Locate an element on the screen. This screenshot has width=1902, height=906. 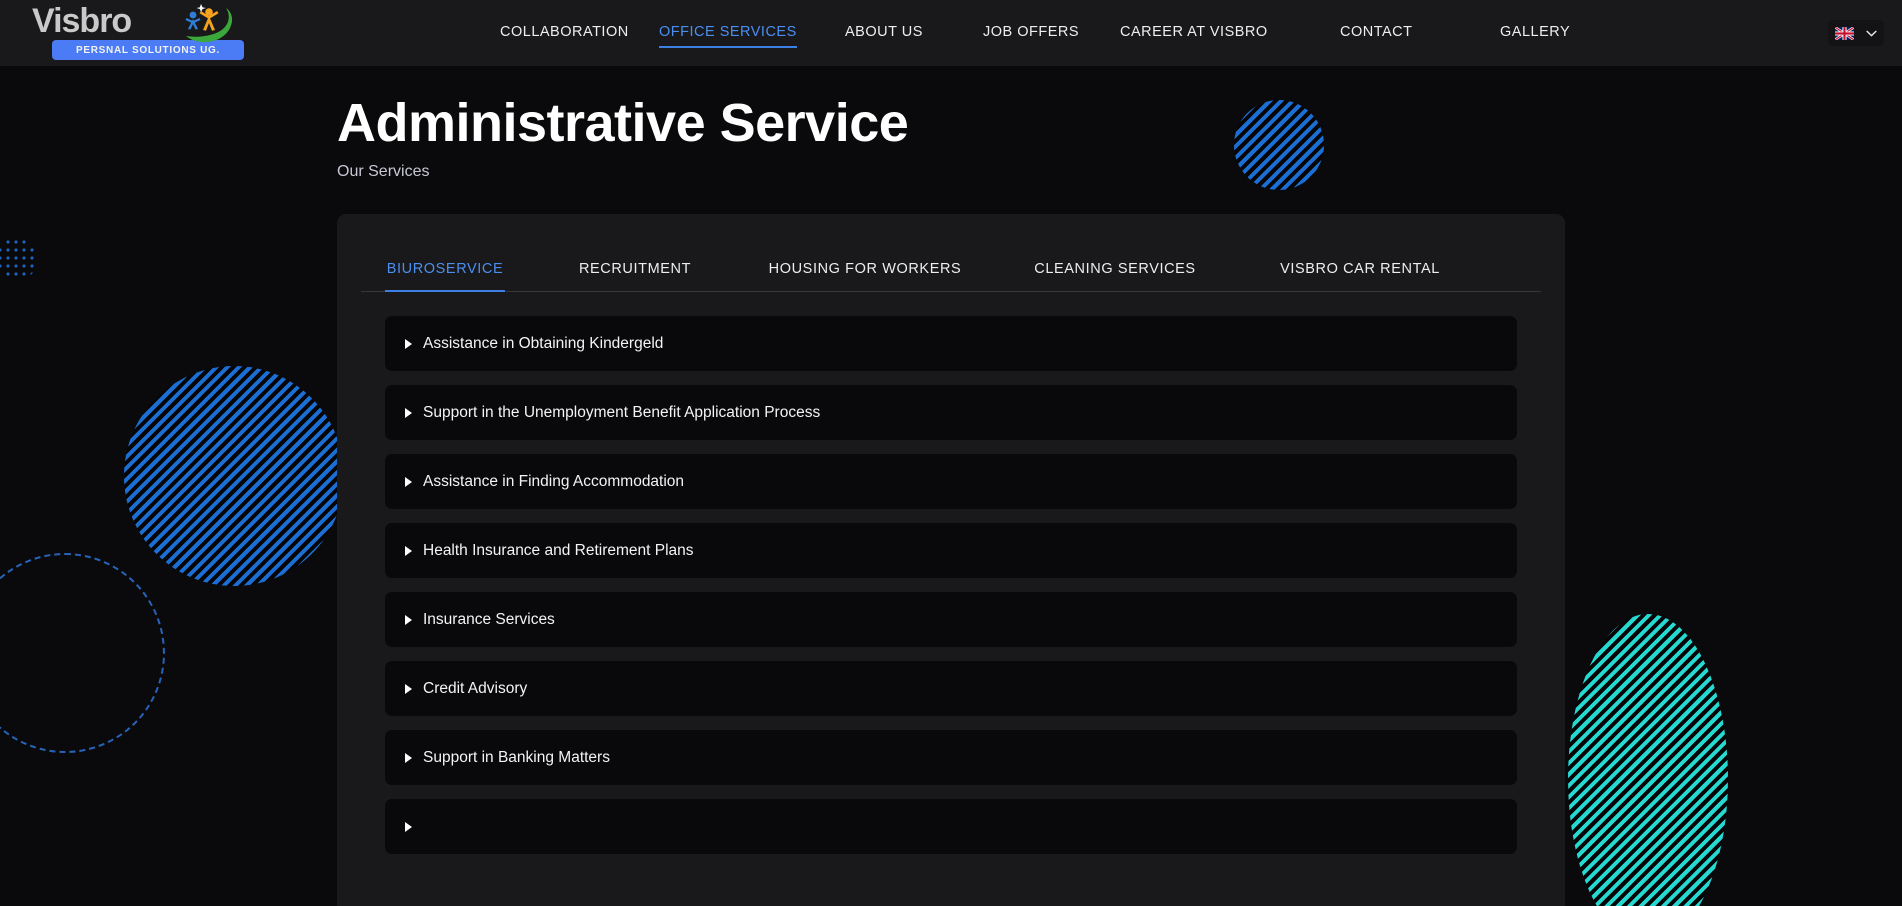
nav-item-office-services: OFFICE SERVICES is located at coordinates (728, 36).